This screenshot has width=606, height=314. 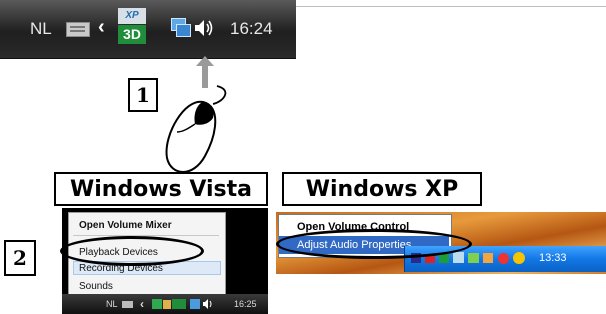 What do you see at coordinates (161, 189) in the screenshot?
I see `heading-windows-vista: Windows Vista` at bounding box center [161, 189].